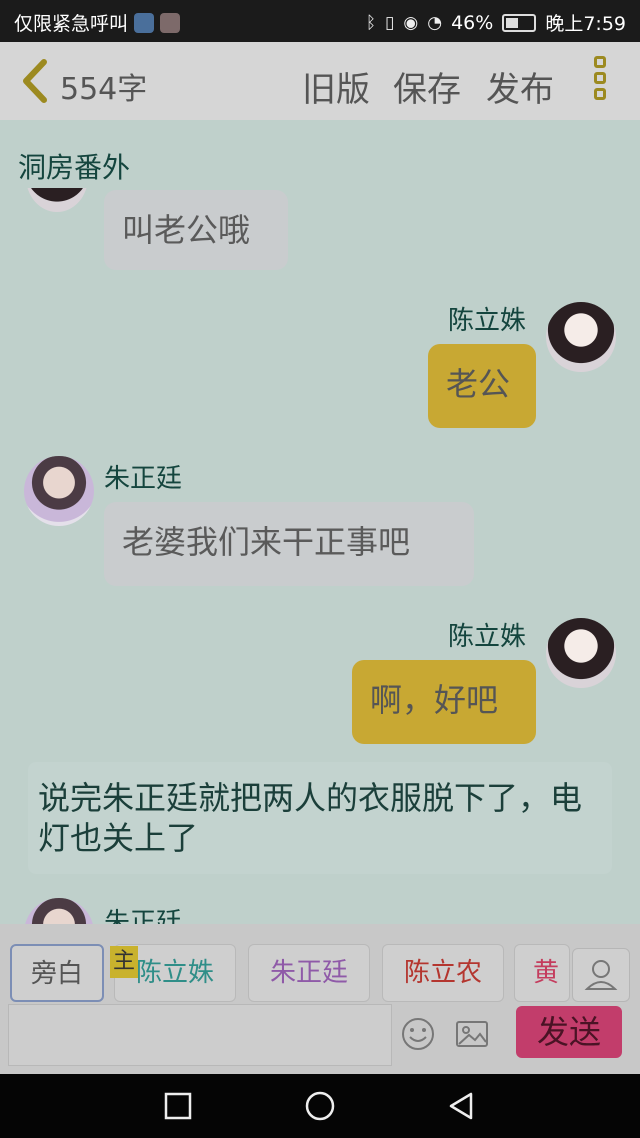 The height and width of the screenshot is (1138, 640). I want to click on send-button: 发送, so click(569, 1032).